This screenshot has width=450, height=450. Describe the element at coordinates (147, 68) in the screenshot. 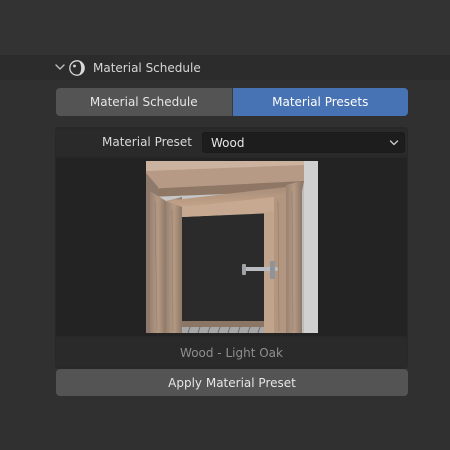

I see `panel-title: Material Schedule` at that location.